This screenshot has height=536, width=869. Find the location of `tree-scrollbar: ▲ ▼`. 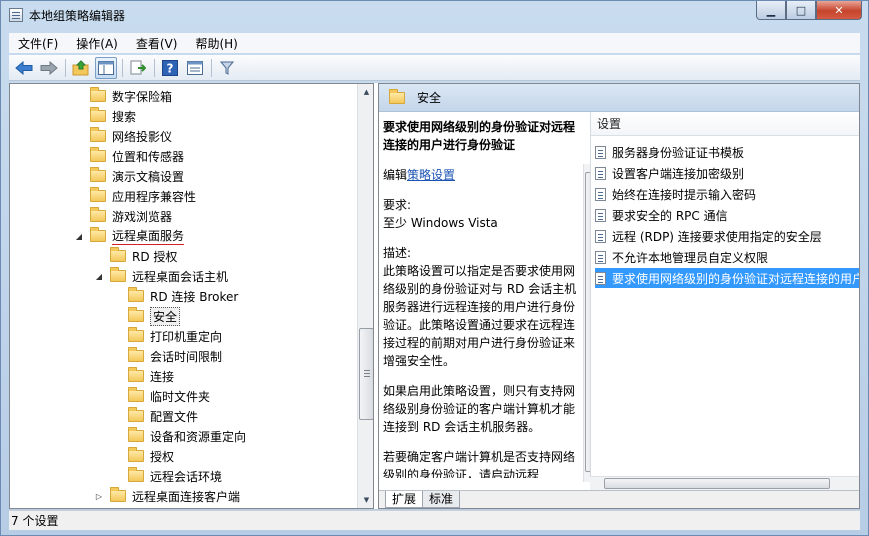

tree-scrollbar: ▲ ▼ is located at coordinates (365, 296).